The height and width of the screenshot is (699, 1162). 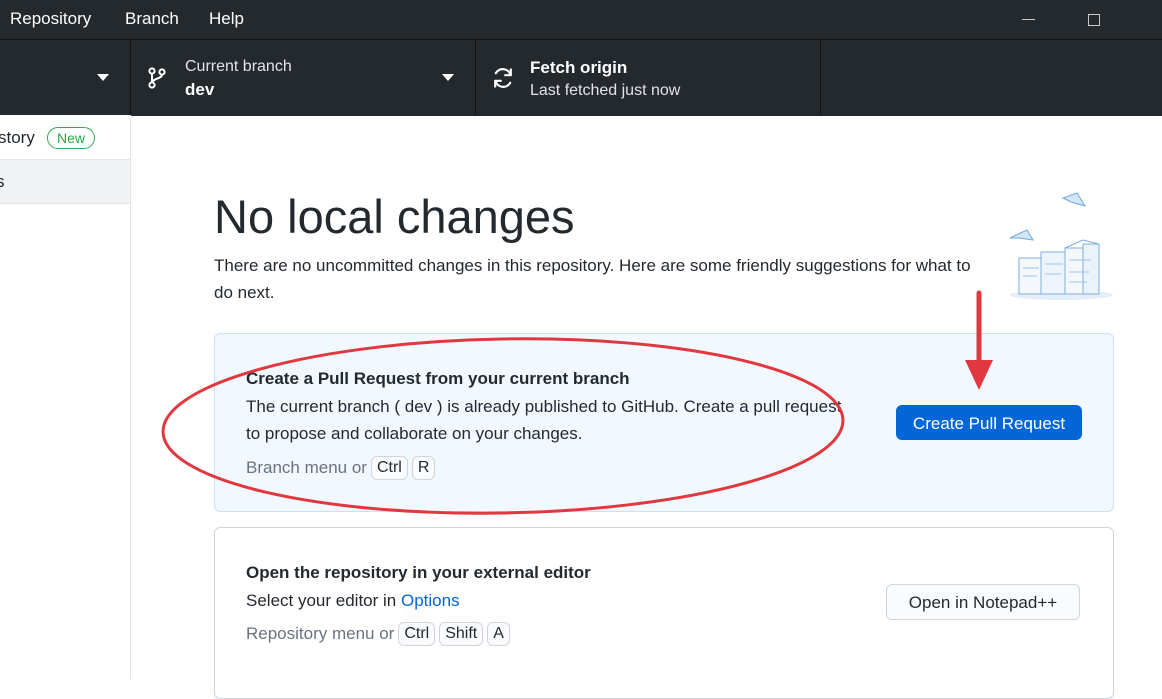 What do you see at coordinates (1094, 19) in the screenshot?
I see `maximize-icon` at bounding box center [1094, 19].